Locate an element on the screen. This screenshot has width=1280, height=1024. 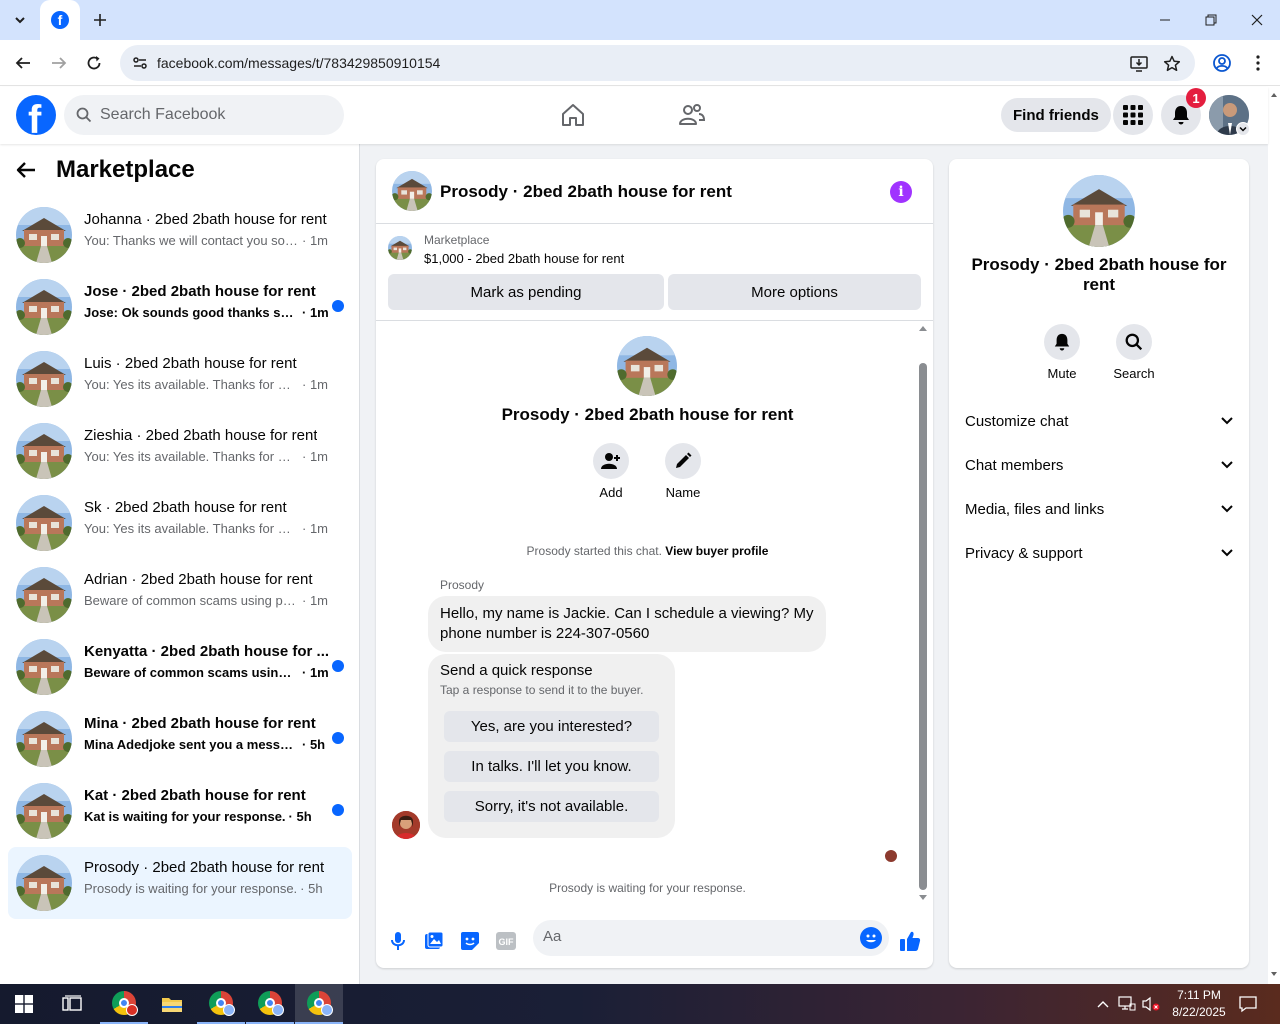
mute-button: Mute is located at coordinates (1062, 352).